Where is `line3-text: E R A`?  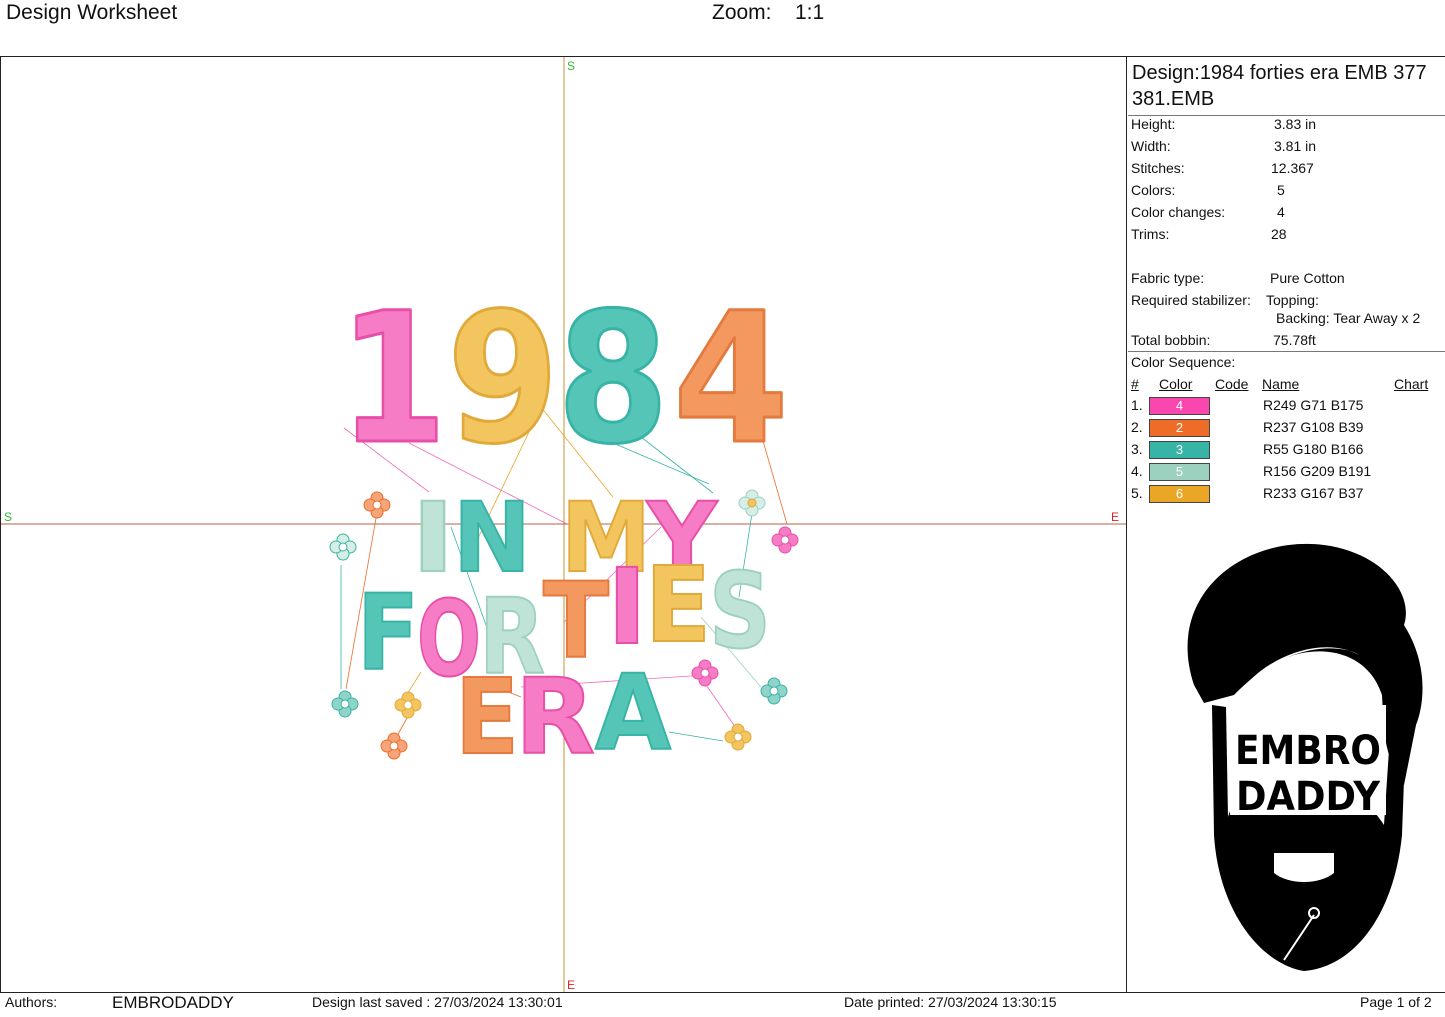 line3-text: E R A is located at coordinates (563, 715).